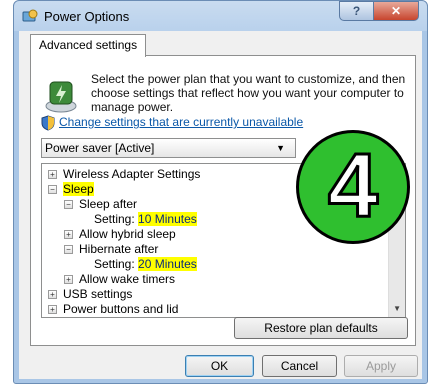 This screenshot has width=432, height=388. What do you see at coordinates (87, 16) in the screenshot?
I see `window-title: Power Options` at bounding box center [87, 16].